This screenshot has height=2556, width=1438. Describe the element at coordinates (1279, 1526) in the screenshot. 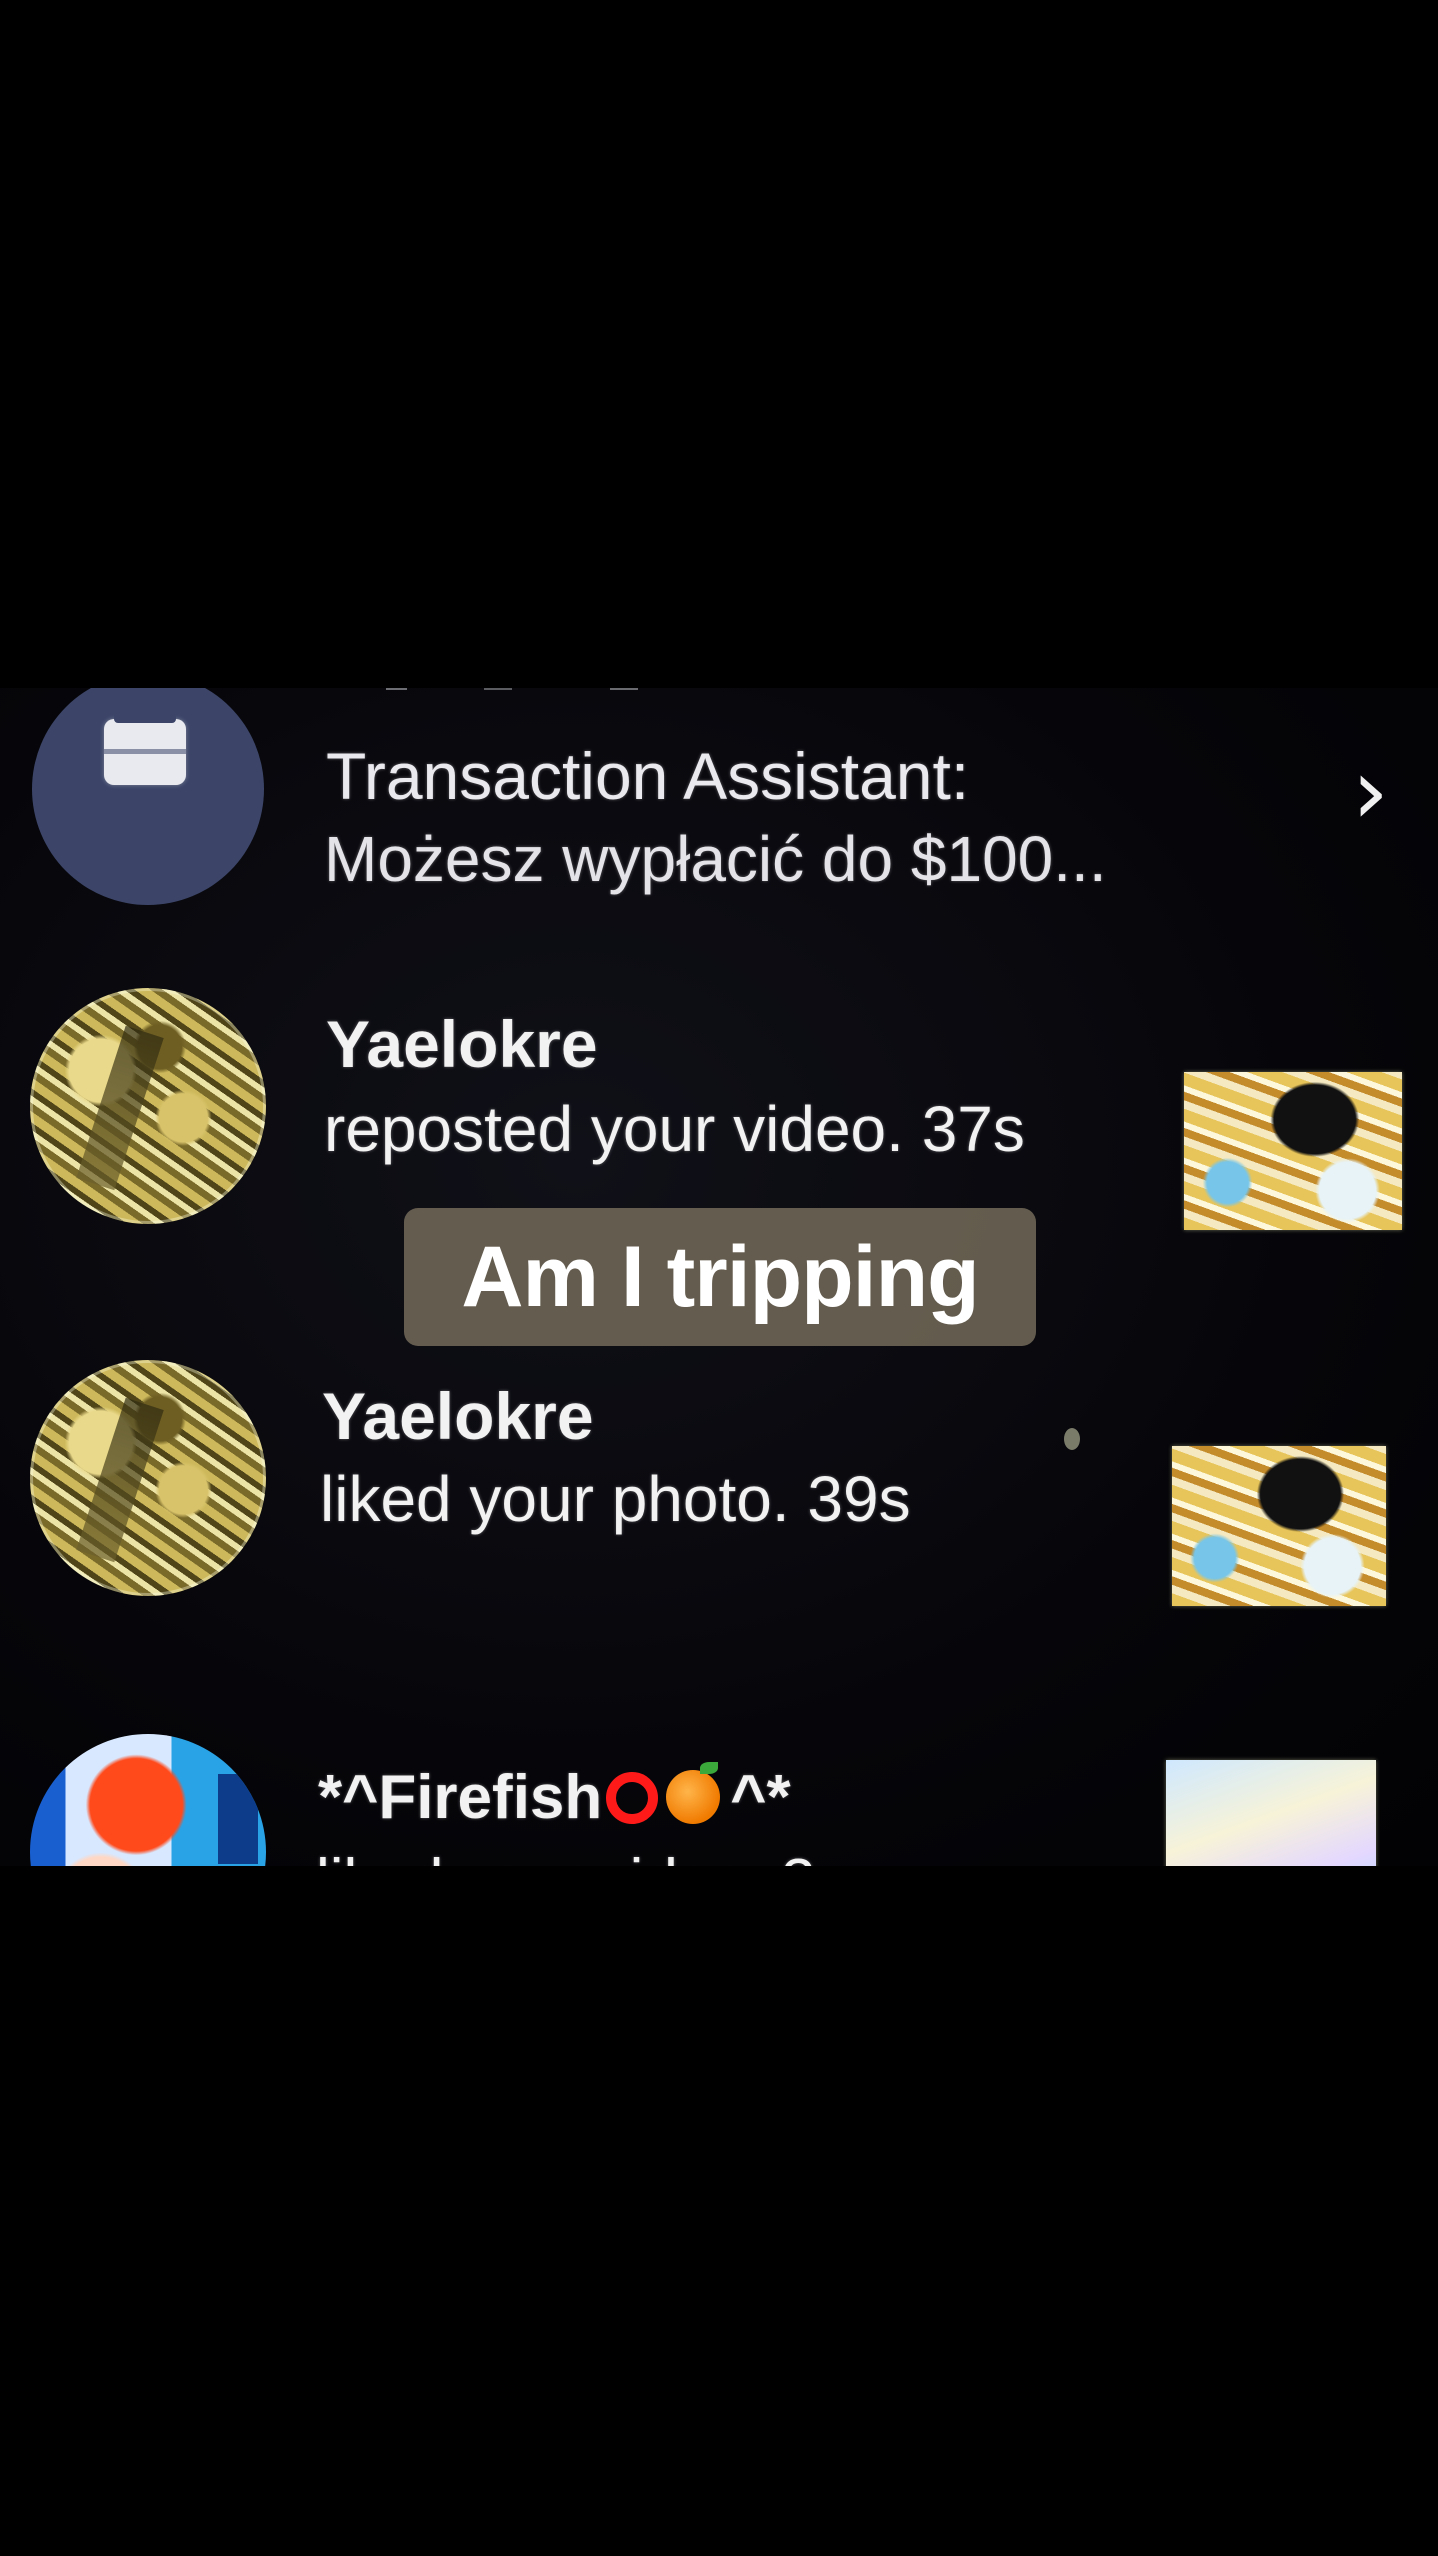

I see `photo-thumbnail` at that location.